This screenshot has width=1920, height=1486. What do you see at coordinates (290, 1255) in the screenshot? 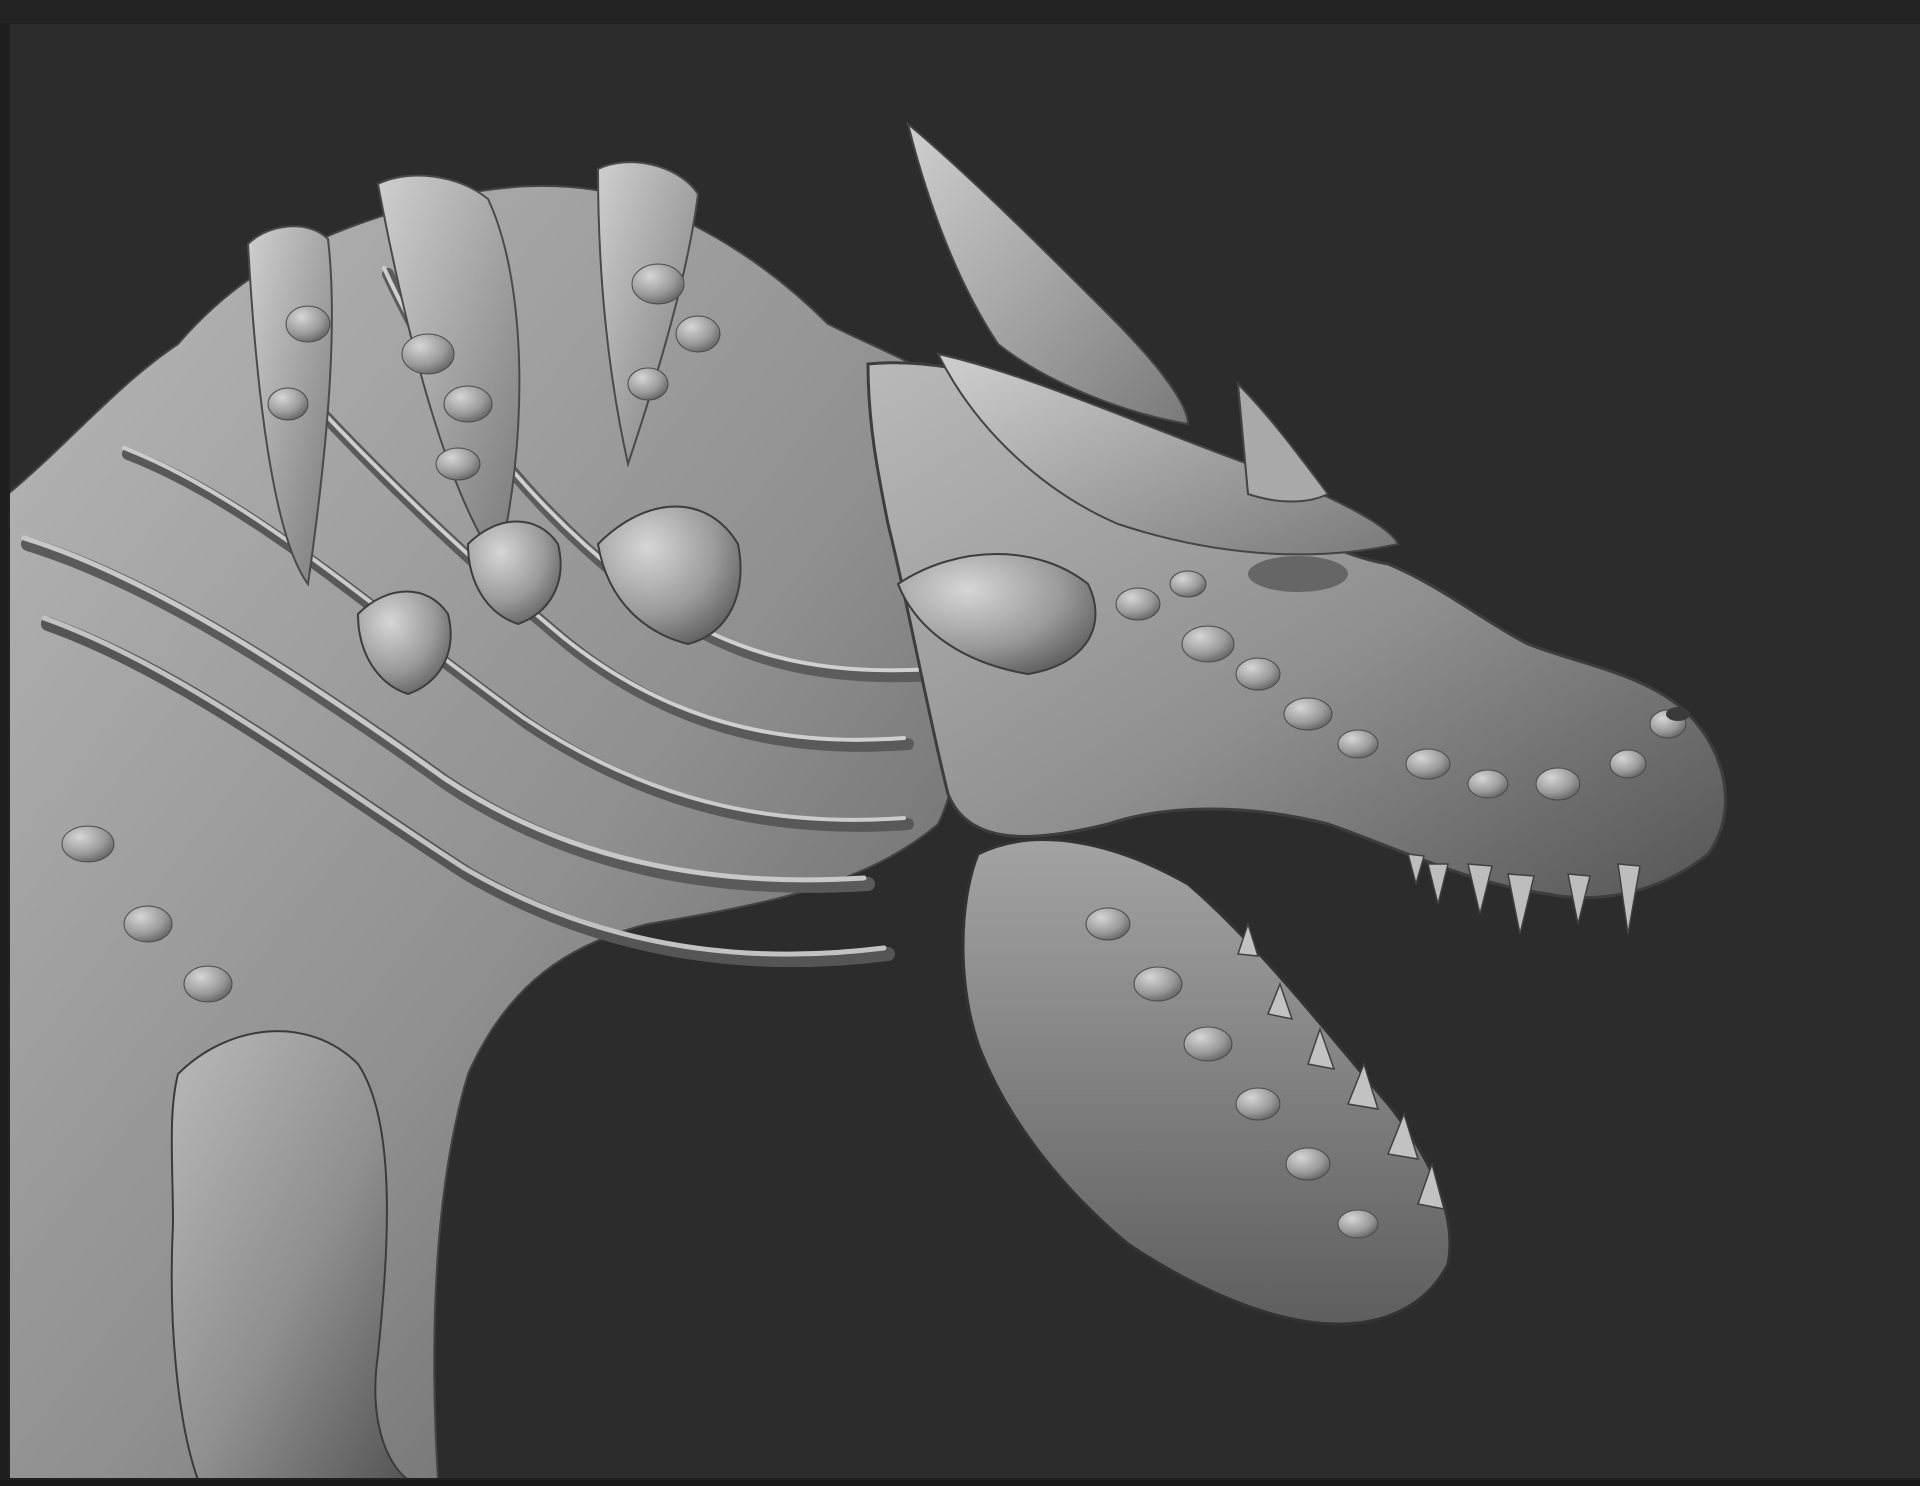
I see `front-leg` at bounding box center [290, 1255].